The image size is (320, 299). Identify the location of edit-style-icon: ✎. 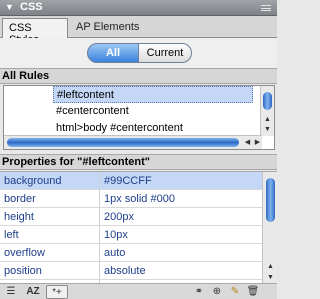
(235, 292).